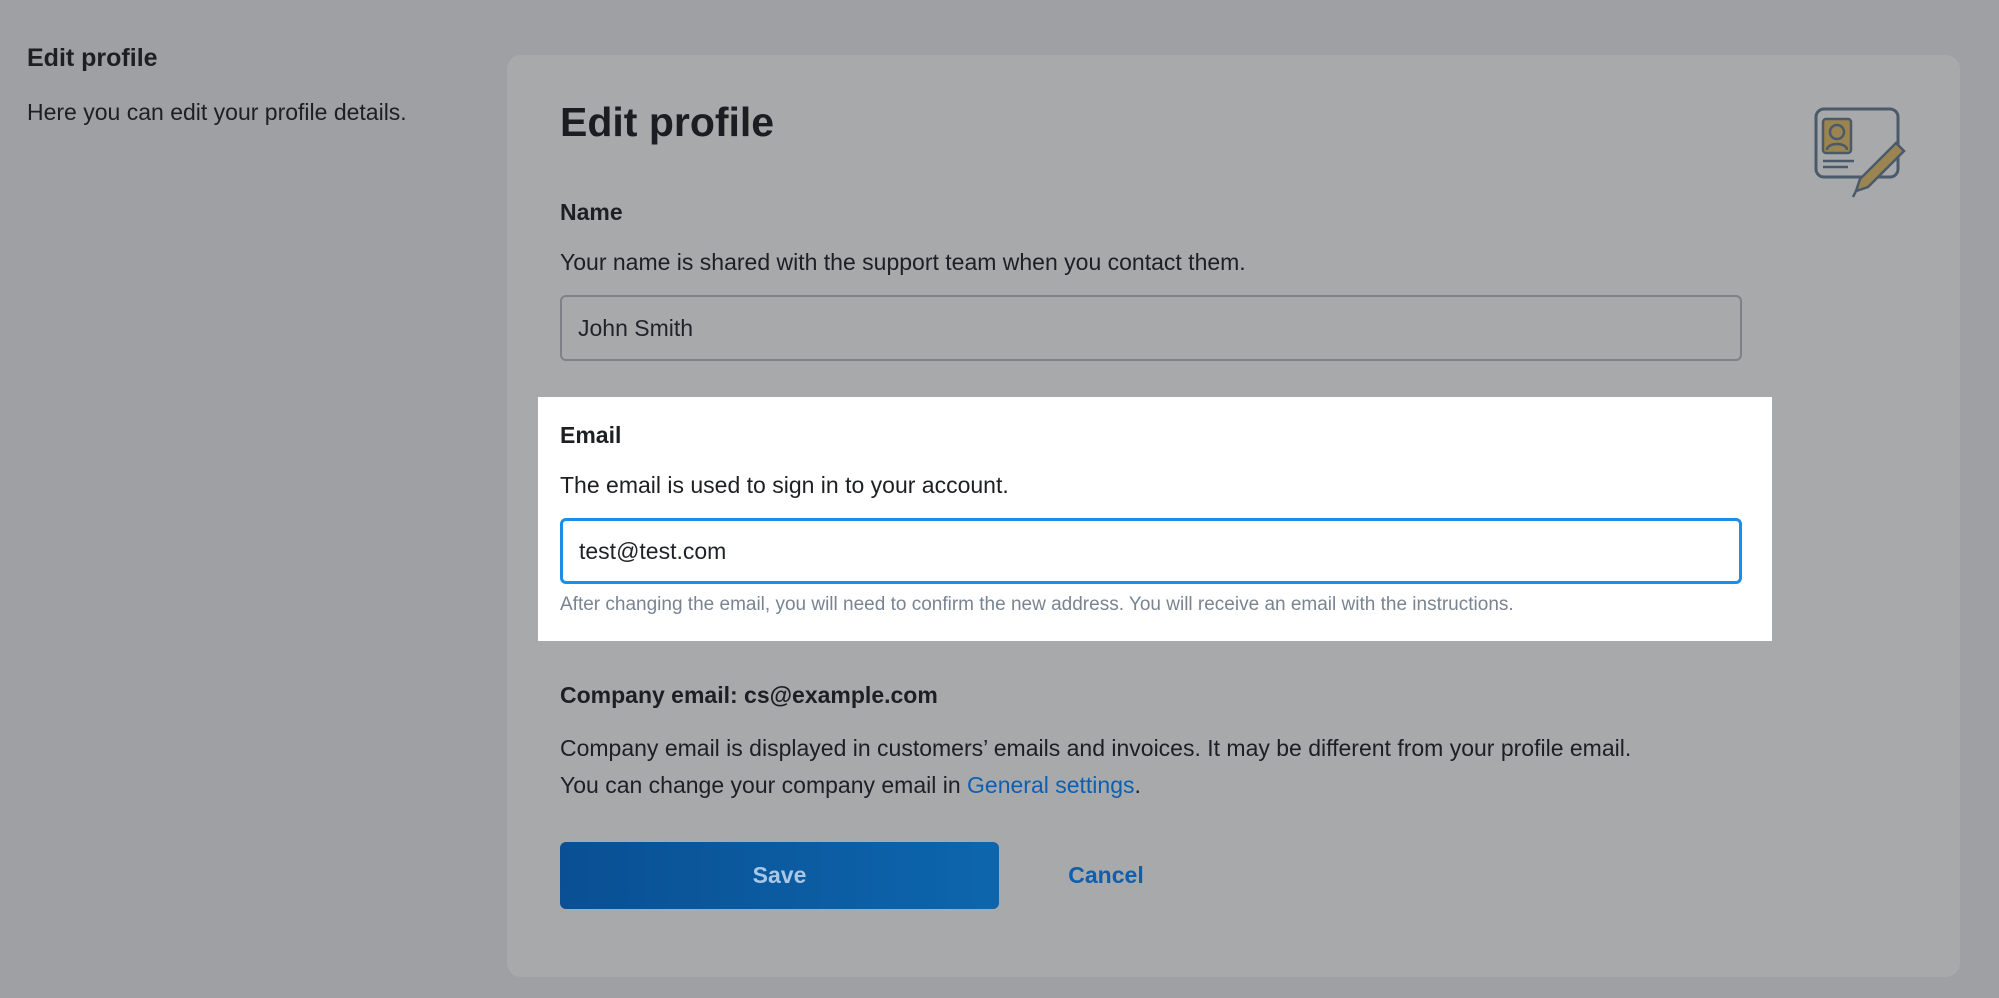 The height and width of the screenshot is (998, 1999). Describe the element at coordinates (1050, 785) in the screenshot. I see `general-settings-link: General settings` at that location.